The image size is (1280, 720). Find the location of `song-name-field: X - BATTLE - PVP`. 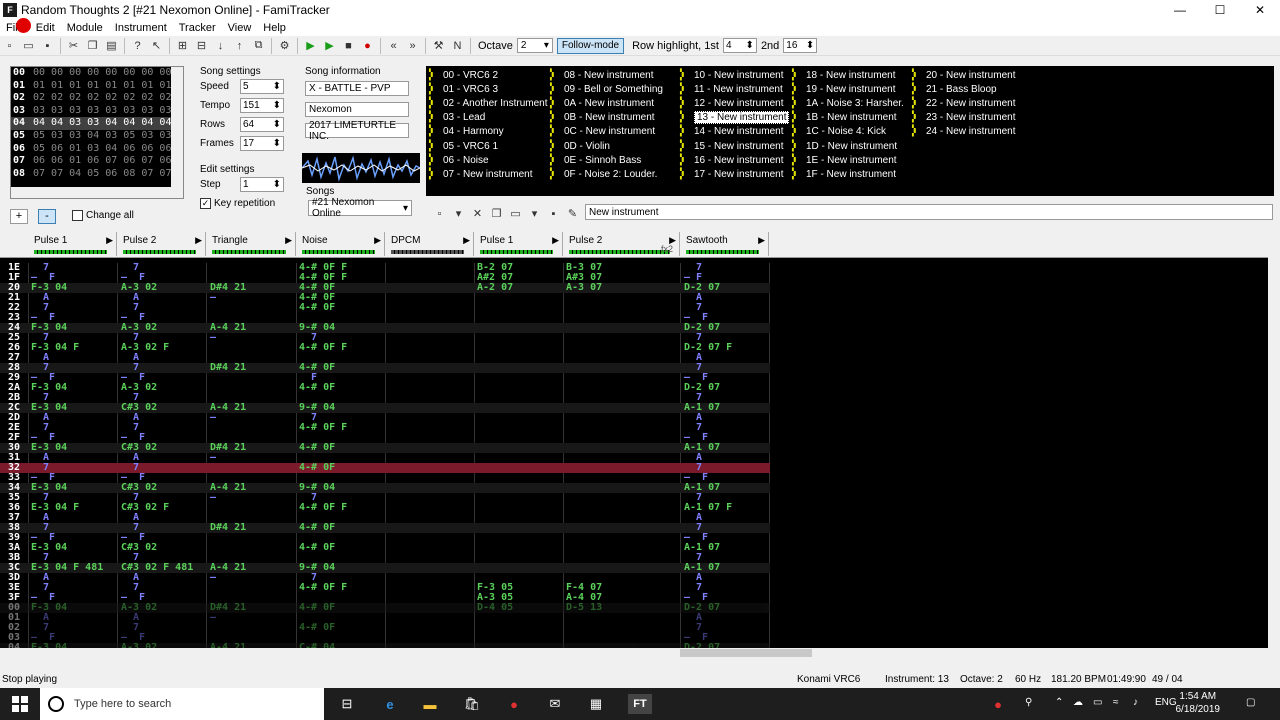

song-name-field: X - BATTLE - PVP is located at coordinates (357, 88).